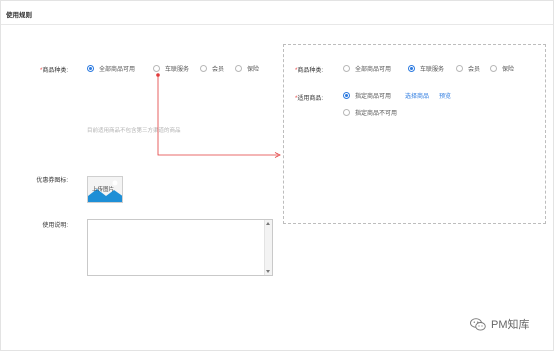 The width and height of the screenshot is (554, 351). What do you see at coordinates (171, 68) in the screenshot?
I see `radio-car-service: 车联服务` at bounding box center [171, 68].